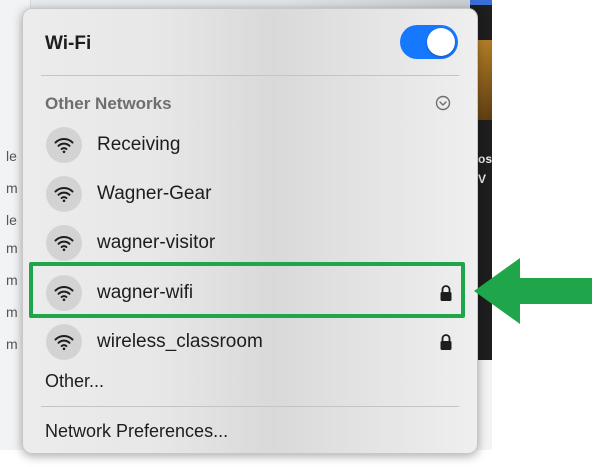  Describe the element at coordinates (251, 243) in the screenshot. I see `network-item-wagner-visitor: wagner-visitor` at that location.